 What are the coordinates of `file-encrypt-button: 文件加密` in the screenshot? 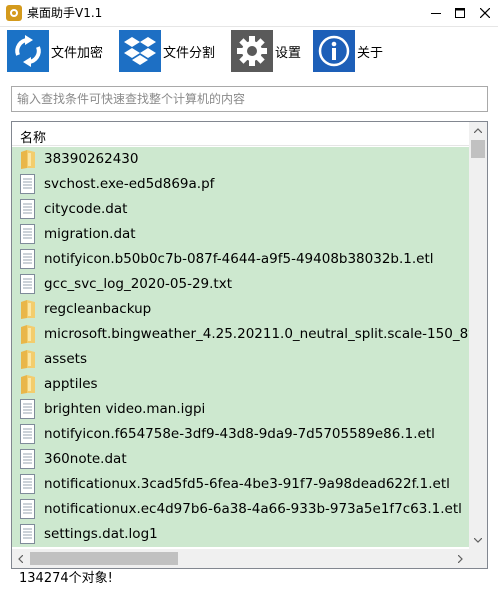 It's located at (55, 51).